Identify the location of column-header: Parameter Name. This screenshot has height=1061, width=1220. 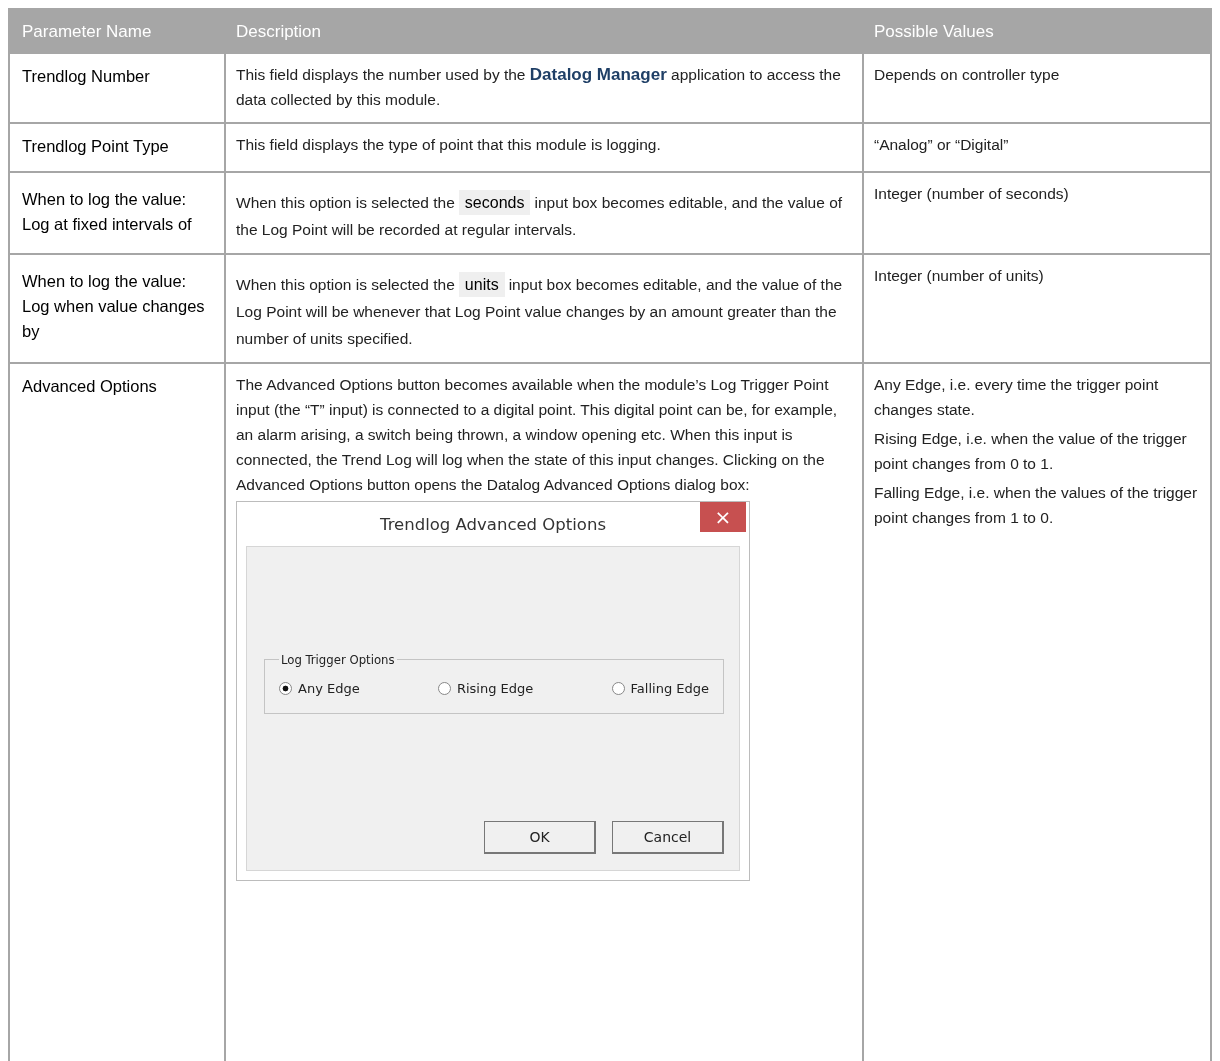
(117, 31).